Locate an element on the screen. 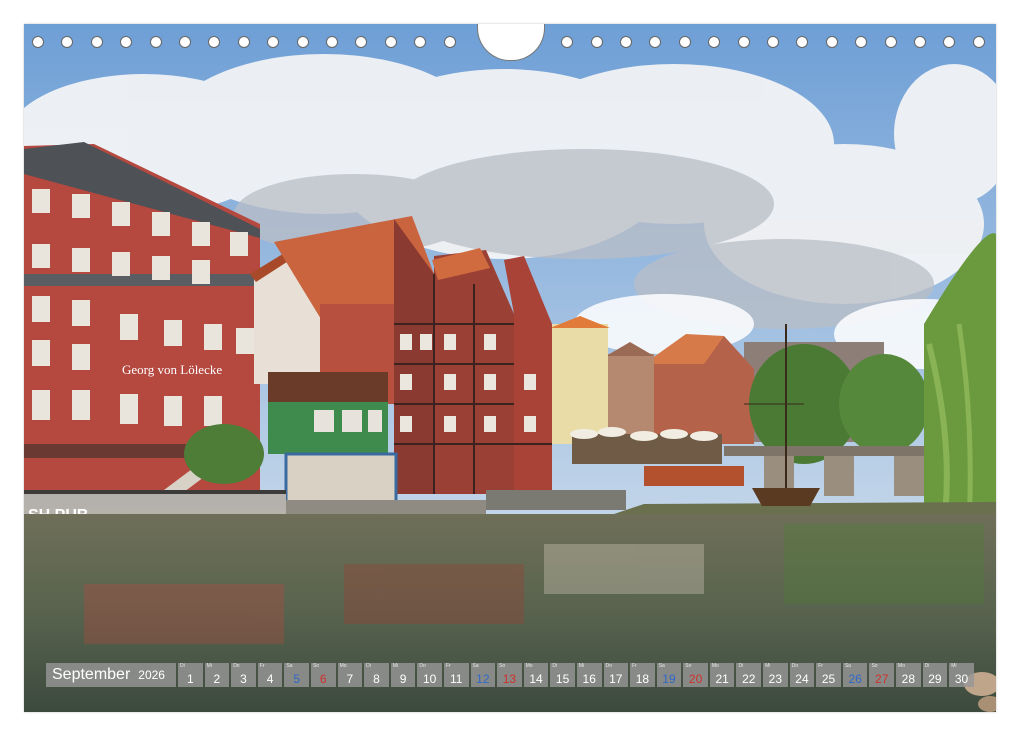 The height and width of the screenshot is (735, 1020). day-cell: Sa 26 is located at coordinates (855, 675).